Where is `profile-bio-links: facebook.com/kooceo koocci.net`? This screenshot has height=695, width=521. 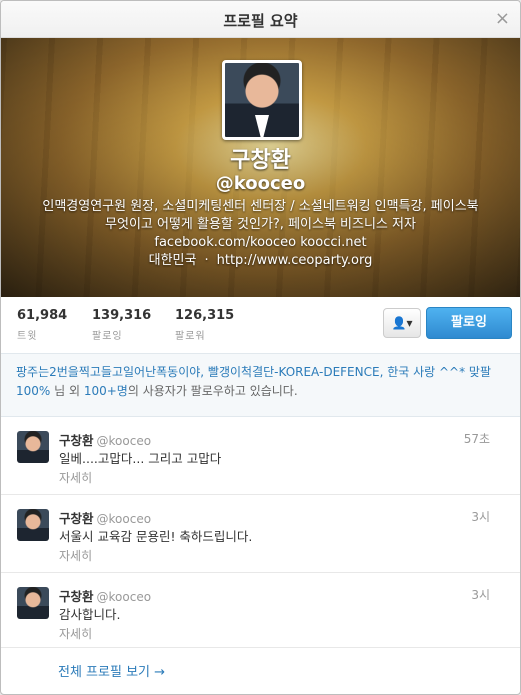
profile-bio-links: facebook.com/kooceo koocci.net is located at coordinates (260, 242).